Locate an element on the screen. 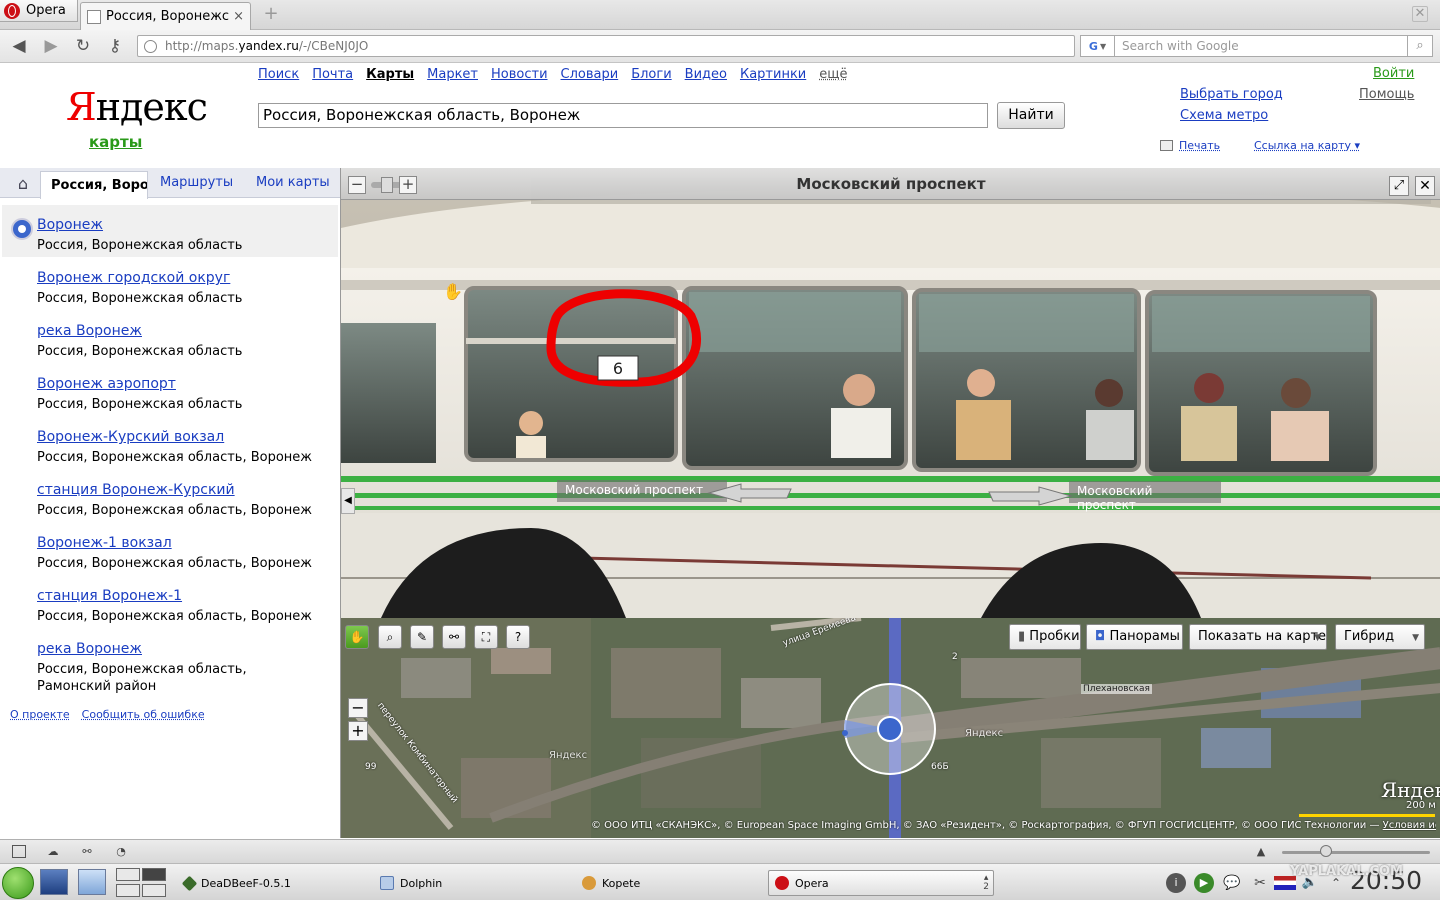 The image size is (1440, 900). scissors-icon: ✂ is located at coordinates (1260, 883).